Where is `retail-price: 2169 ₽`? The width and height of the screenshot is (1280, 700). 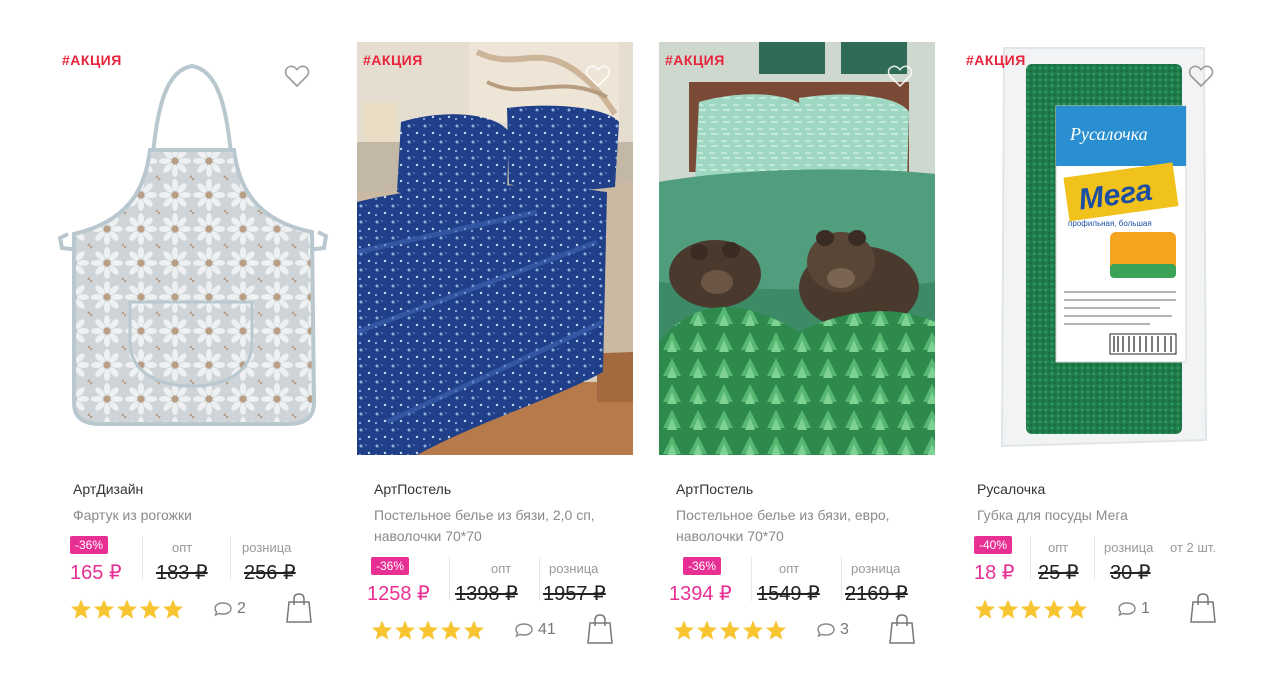
retail-price: 2169 ₽ is located at coordinates (876, 594).